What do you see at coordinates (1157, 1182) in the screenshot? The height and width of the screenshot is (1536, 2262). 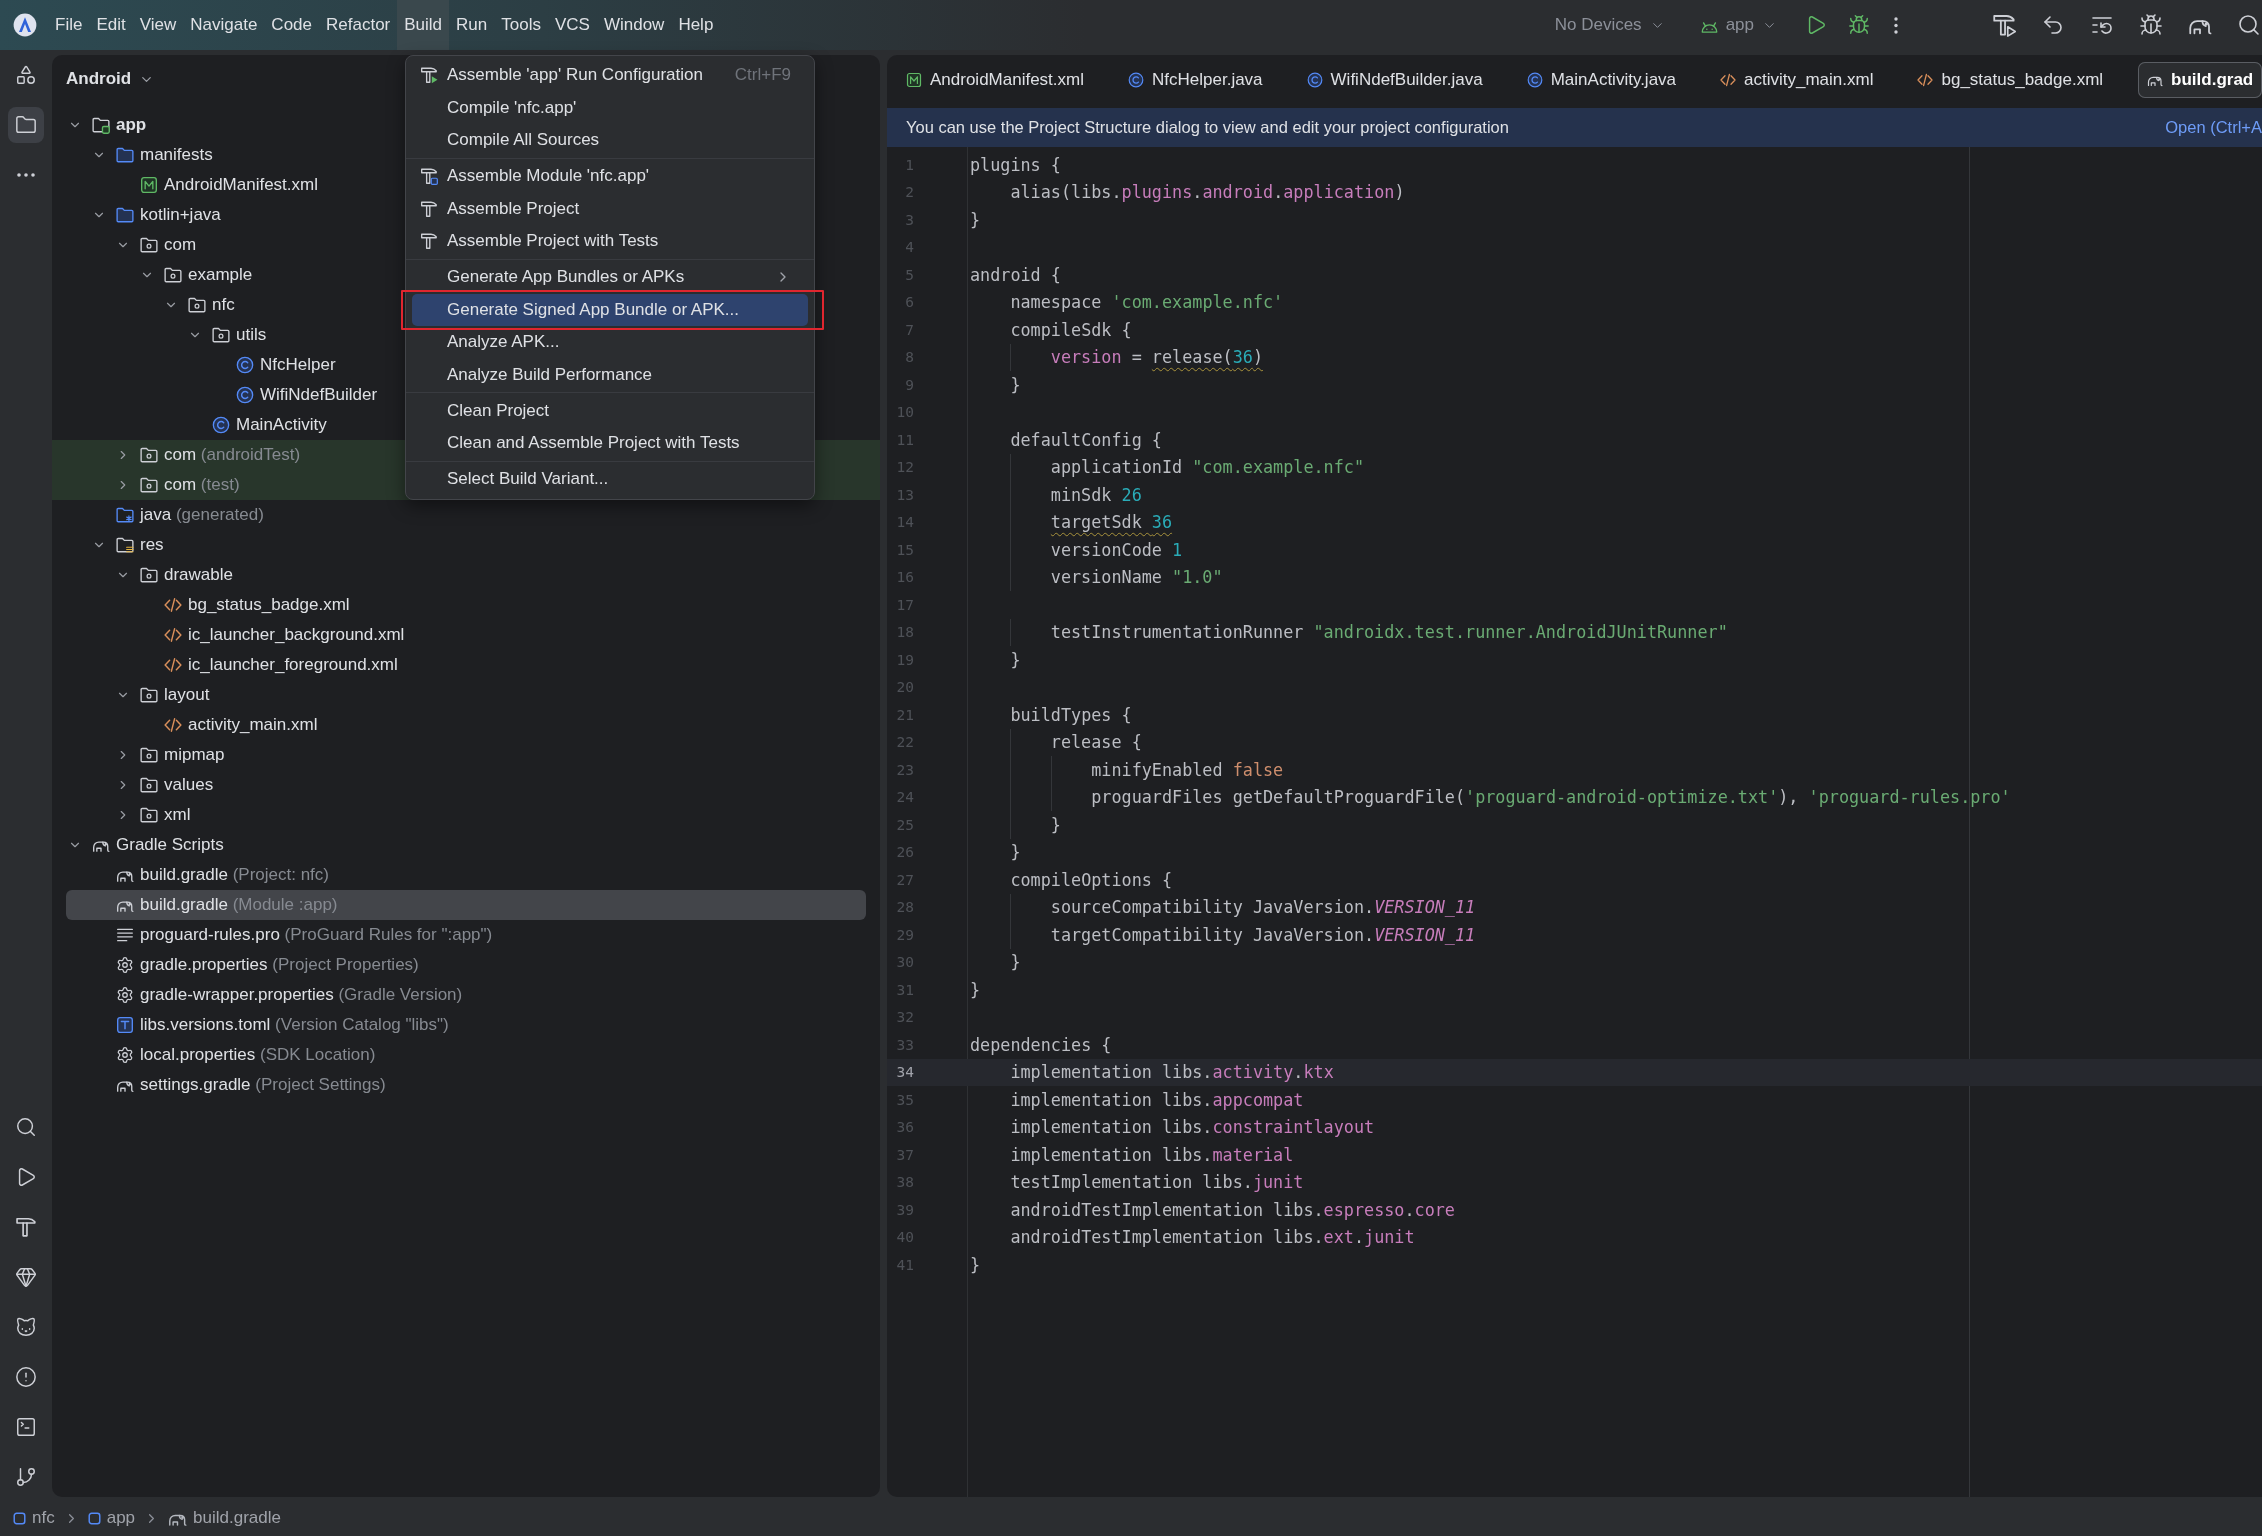 I see `code-line: testImplementation libs.junit` at bounding box center [1157, 1182].